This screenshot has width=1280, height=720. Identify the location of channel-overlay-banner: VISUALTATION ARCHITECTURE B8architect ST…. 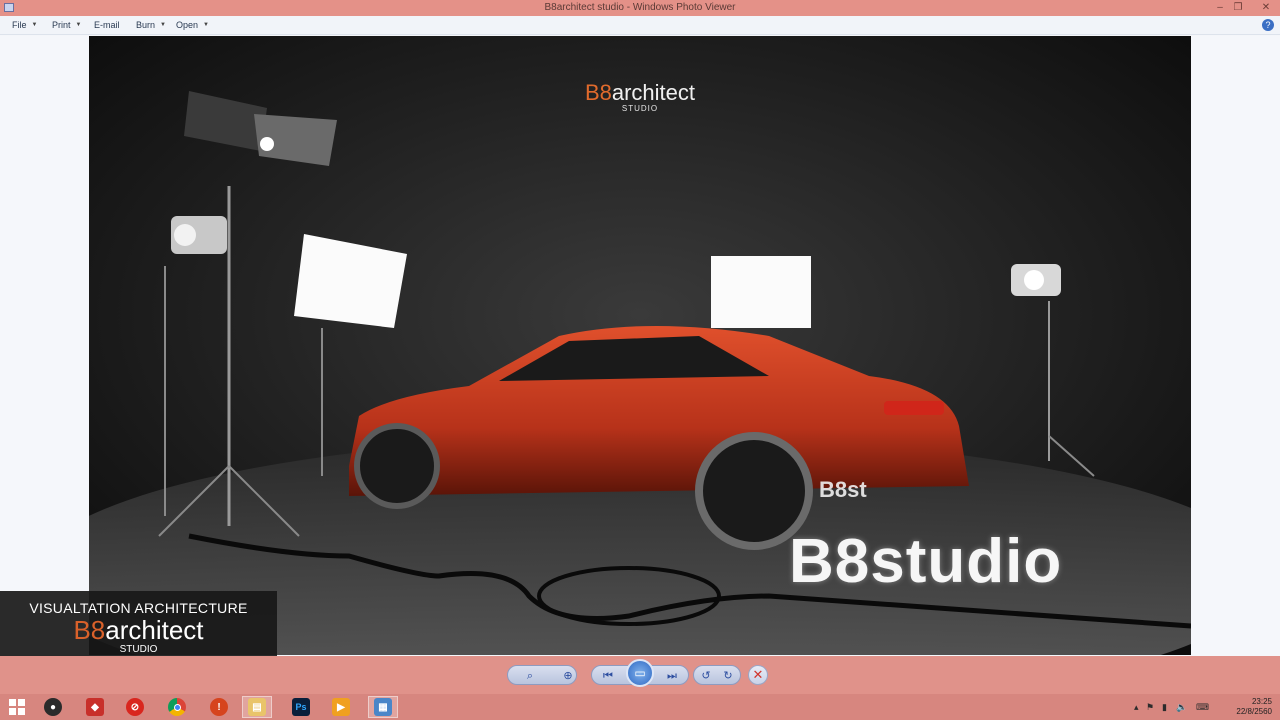
(138, 628).